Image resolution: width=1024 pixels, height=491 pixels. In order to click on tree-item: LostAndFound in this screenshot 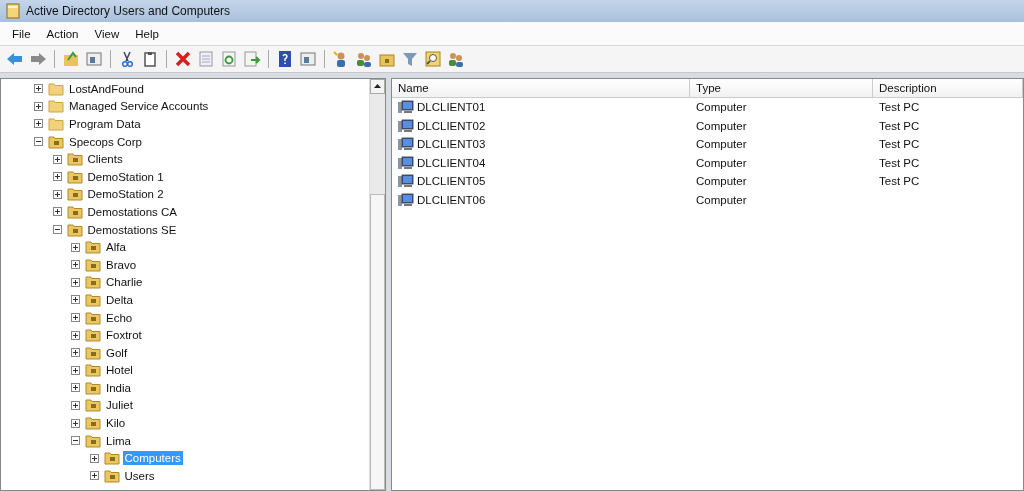, I will do `click(106, 88)`.